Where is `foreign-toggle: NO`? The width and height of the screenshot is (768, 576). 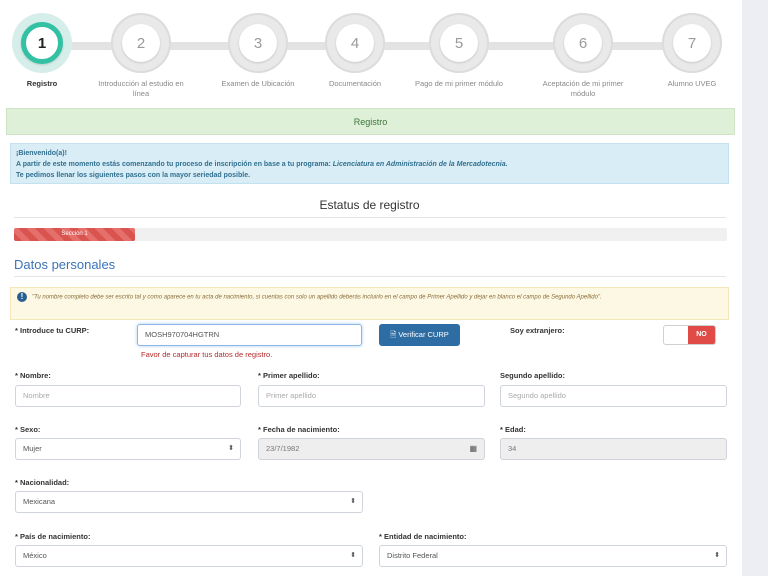
foreign-toggle: NO is located at coordinates (689, 335).